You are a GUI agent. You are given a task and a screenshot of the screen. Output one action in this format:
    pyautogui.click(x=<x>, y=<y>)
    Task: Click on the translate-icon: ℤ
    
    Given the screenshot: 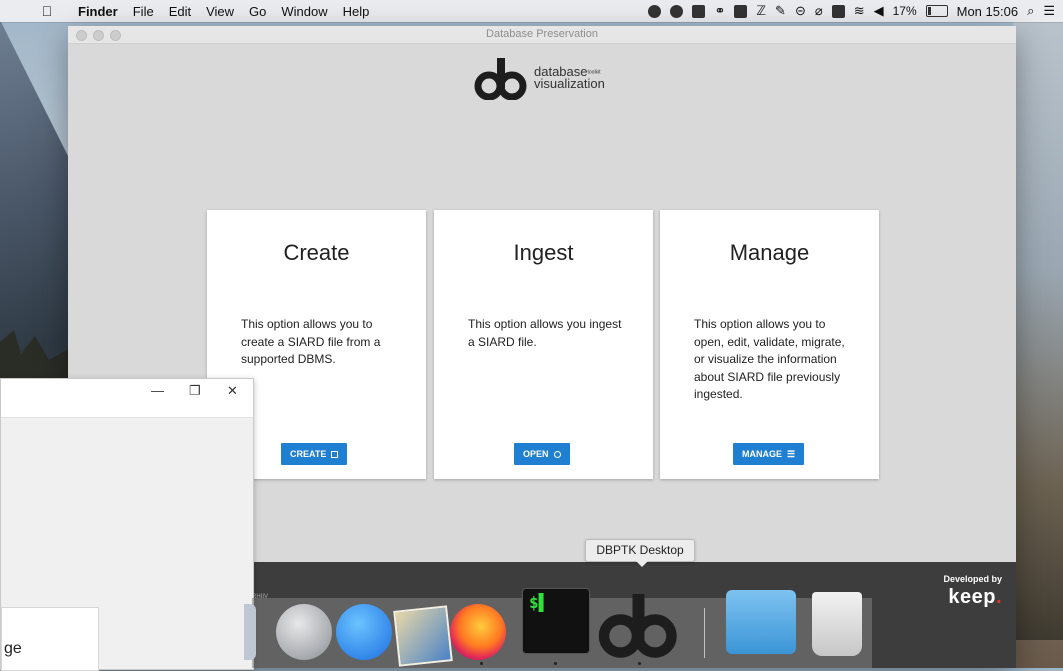 What is the action you would take?
    pyautogui.click(x=761, y=11)
    